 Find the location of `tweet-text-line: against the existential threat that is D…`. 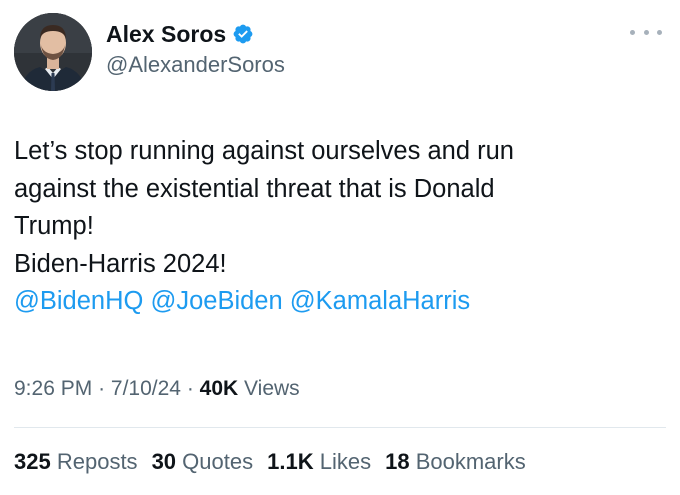

tweet-text-line: against the existential threat that is D… is located at coordinates (254, 188).